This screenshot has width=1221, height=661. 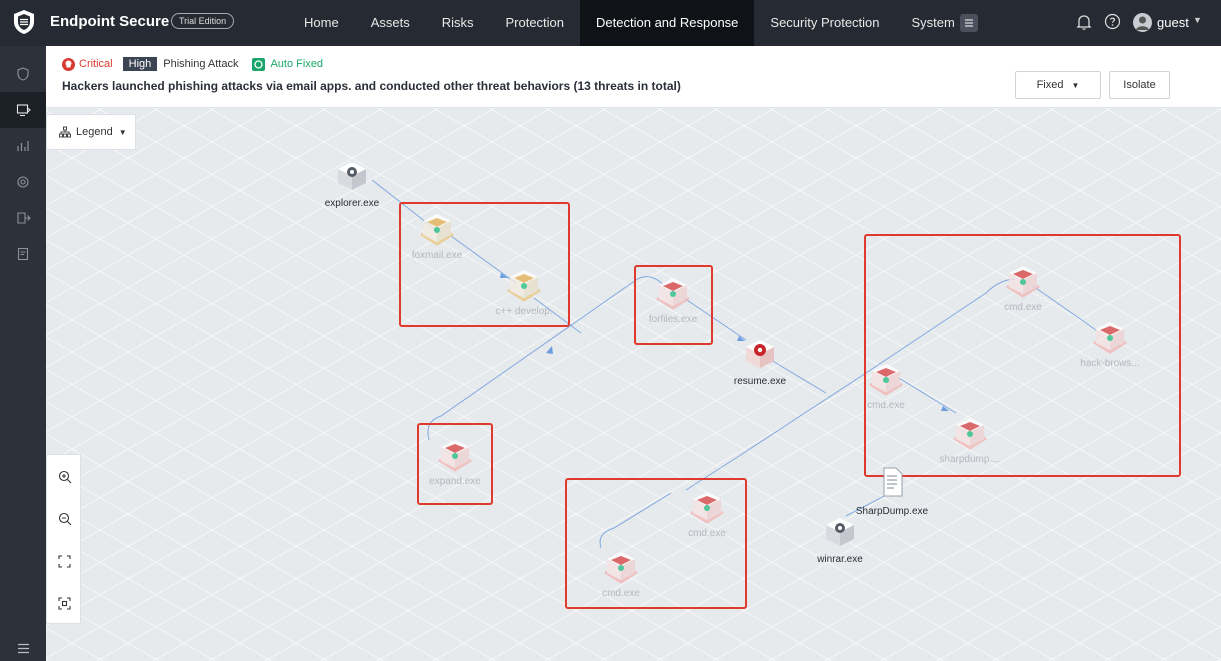 What do you see at coordinates (534, 23) in the screenshot?
I see `nav-protection: Protection` at bounding box center [534, 23].